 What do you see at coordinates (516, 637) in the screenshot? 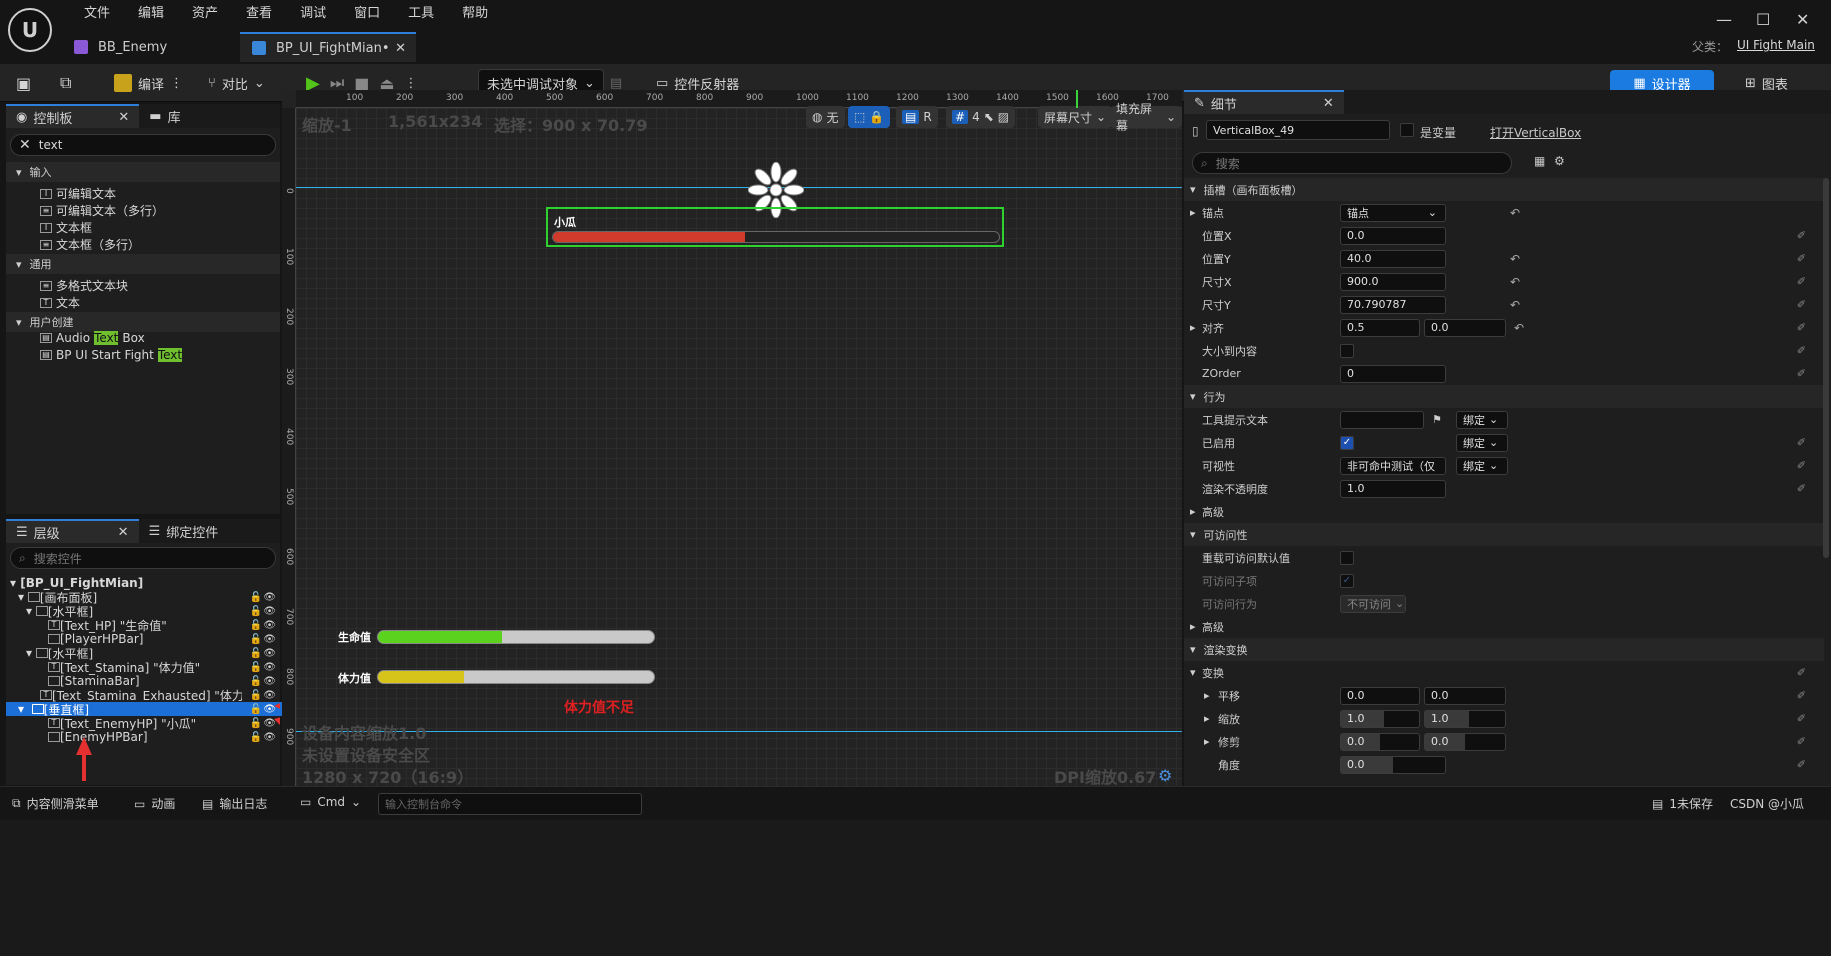
I see `player-hp-bar` at bounding box center [516, 637].